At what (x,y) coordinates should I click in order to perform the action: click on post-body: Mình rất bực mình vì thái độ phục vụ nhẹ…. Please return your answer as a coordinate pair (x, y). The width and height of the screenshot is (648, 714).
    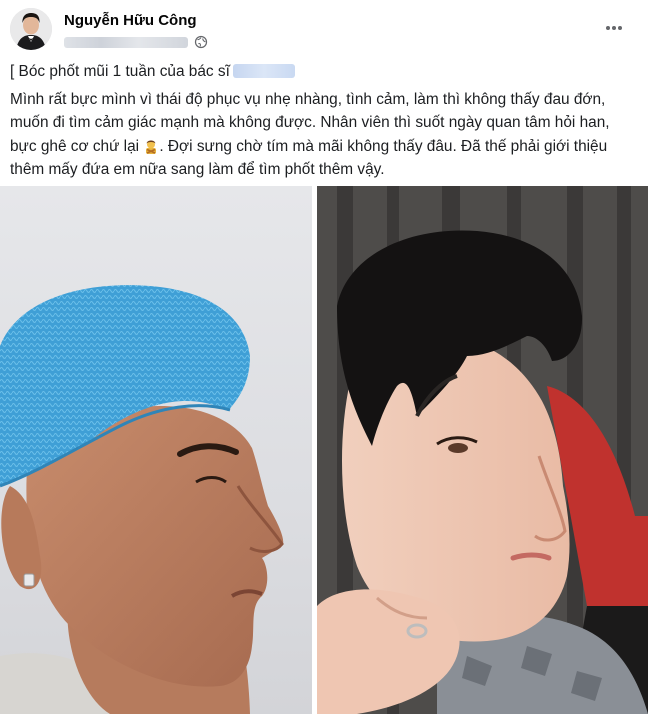
    Looking at the image, I should click on (323, 135).